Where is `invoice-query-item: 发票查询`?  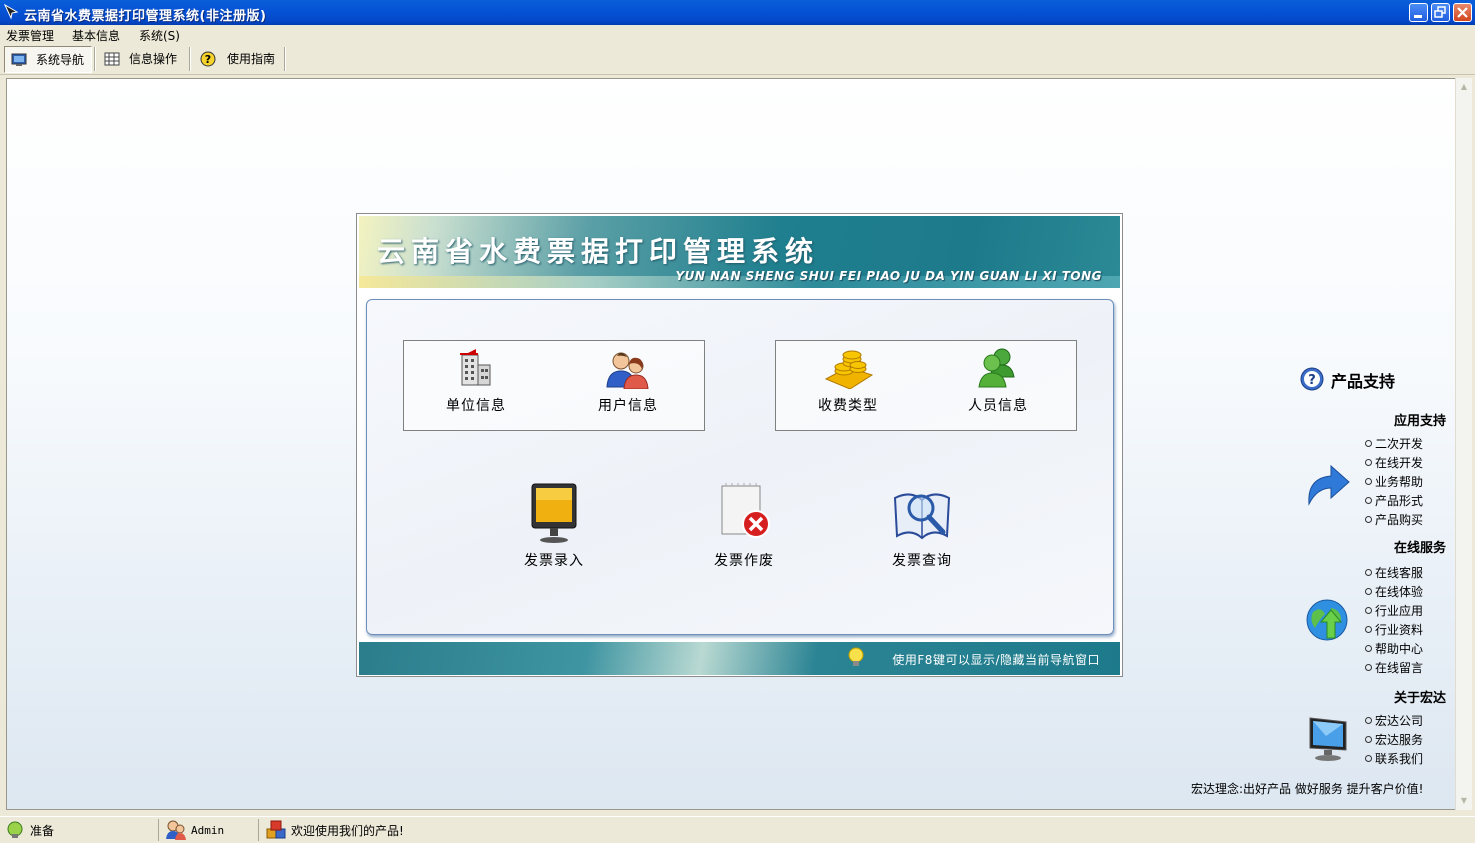
invoice-query-item: 发票查询 is located at coordinates (922, 525).